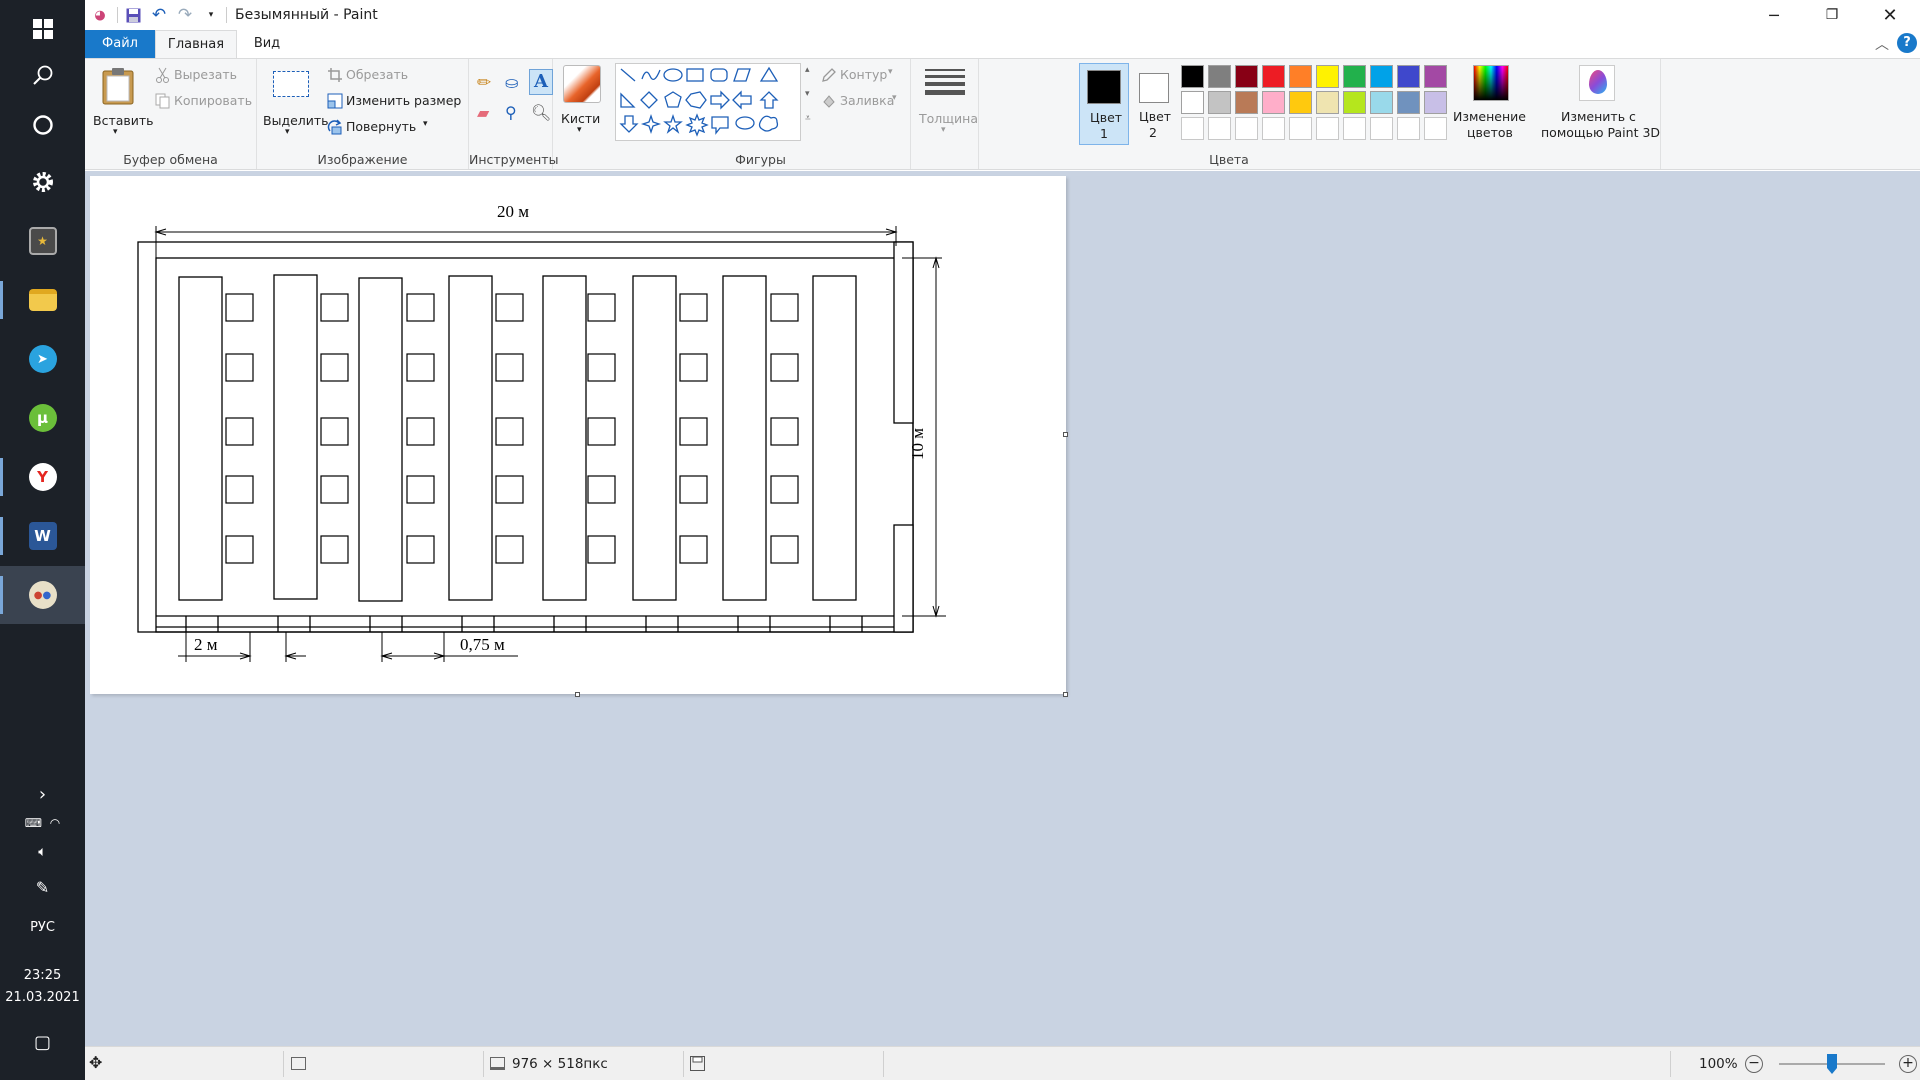 The height and width of the screenshot is (1080, 1920). I want to click on tab-home: Главная, so click(196, 44).